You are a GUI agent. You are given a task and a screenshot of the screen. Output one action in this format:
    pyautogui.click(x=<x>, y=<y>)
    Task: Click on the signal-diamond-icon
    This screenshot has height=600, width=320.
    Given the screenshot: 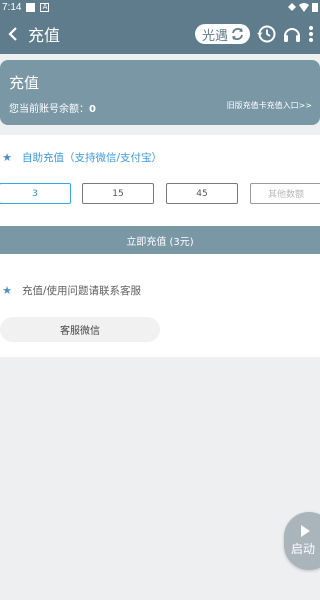 What is the action you would take?
    pyautogui.click(x=292, y=7)
    